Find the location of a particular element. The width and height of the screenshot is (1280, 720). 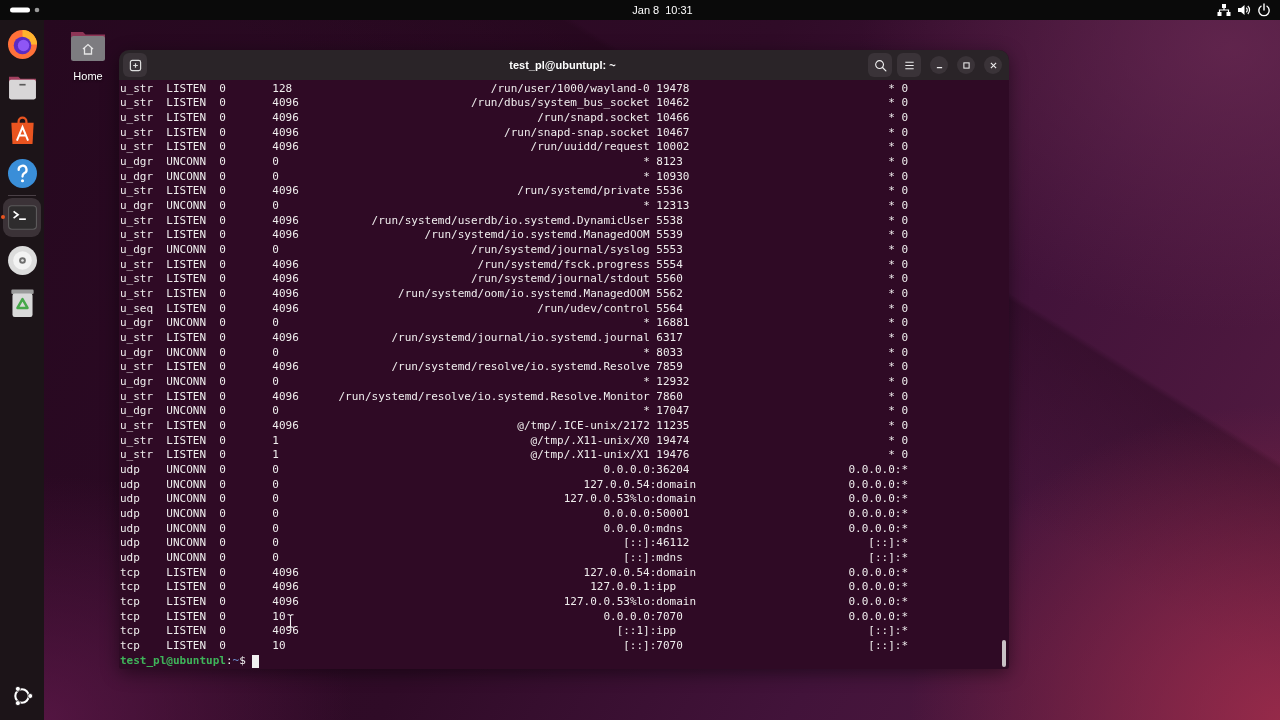

menu-button is located at coordinates (909, 65).